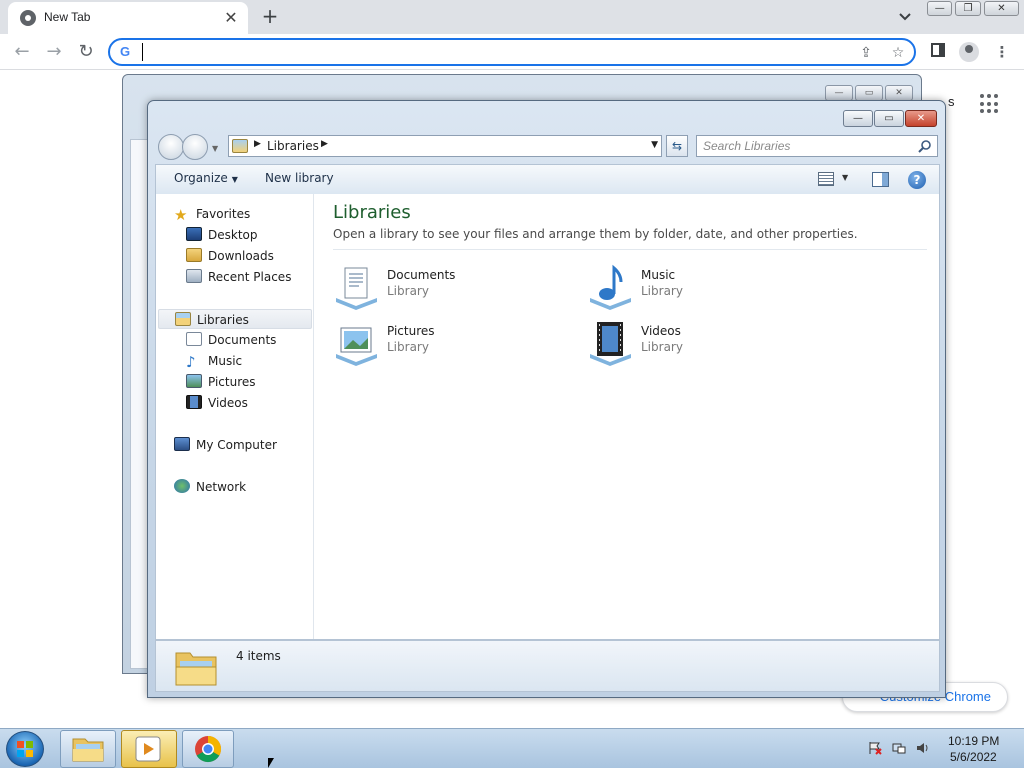 Image resolution: width=1024 pixels, height=768 pixels. Describe the element at coordinates (212, 214) in the screenshot. I see `nav-item-favorites: ★ Favorites` at that location.